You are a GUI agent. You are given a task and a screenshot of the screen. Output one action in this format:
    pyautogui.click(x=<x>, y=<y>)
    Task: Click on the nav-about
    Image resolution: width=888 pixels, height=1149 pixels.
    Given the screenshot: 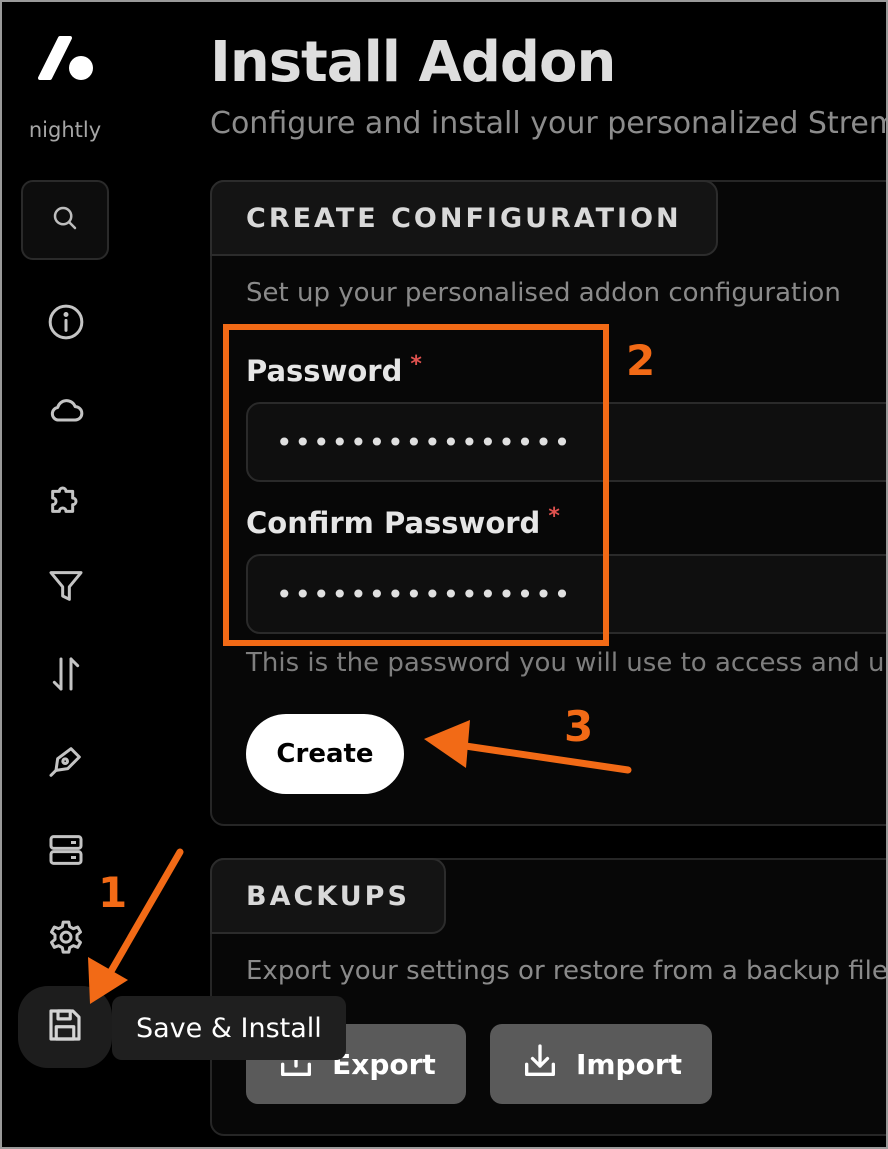 What is the action you would take?
    pyautogui.click(x=66, y=324)
    